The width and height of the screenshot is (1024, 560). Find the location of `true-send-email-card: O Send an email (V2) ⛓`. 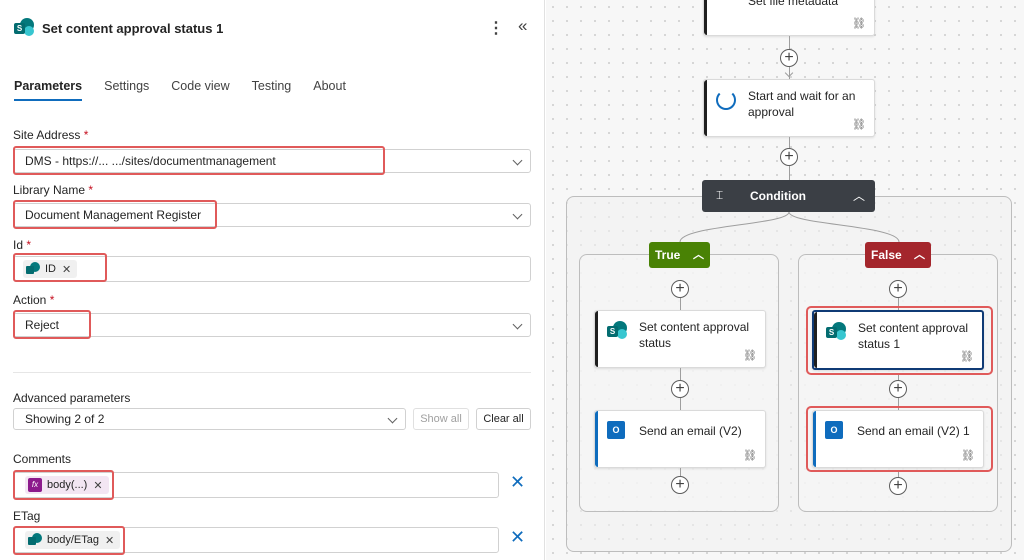

true-send-email-card: O Send an email (V2) ⛓ is located at coordinates (680, 439).